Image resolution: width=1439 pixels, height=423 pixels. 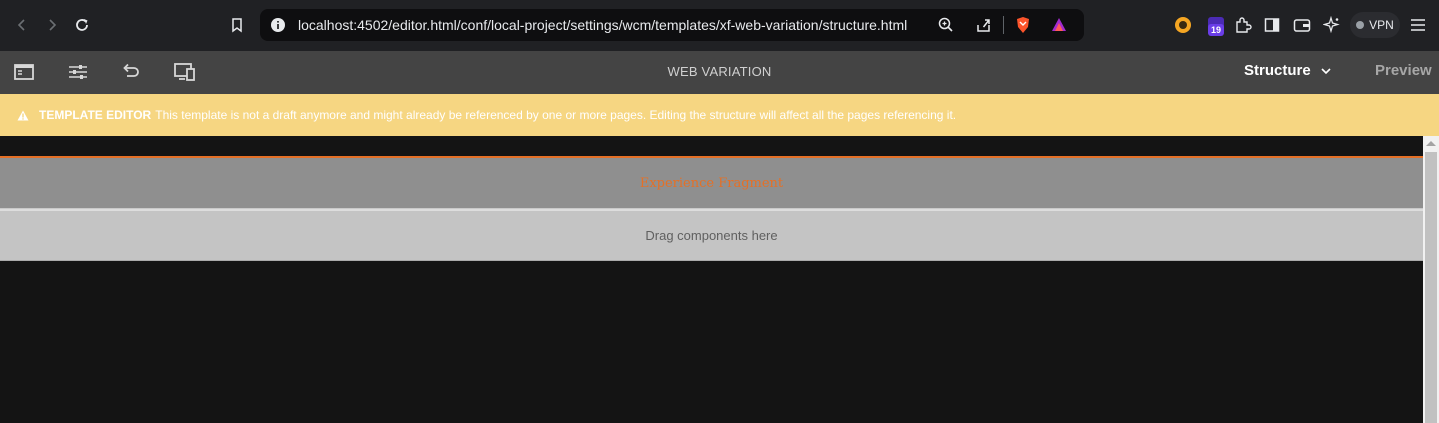 What do you see at coordinates (1277, 70) in the screenshot?
I see `mode-label: Structure` at bounding box center [1277, 70].